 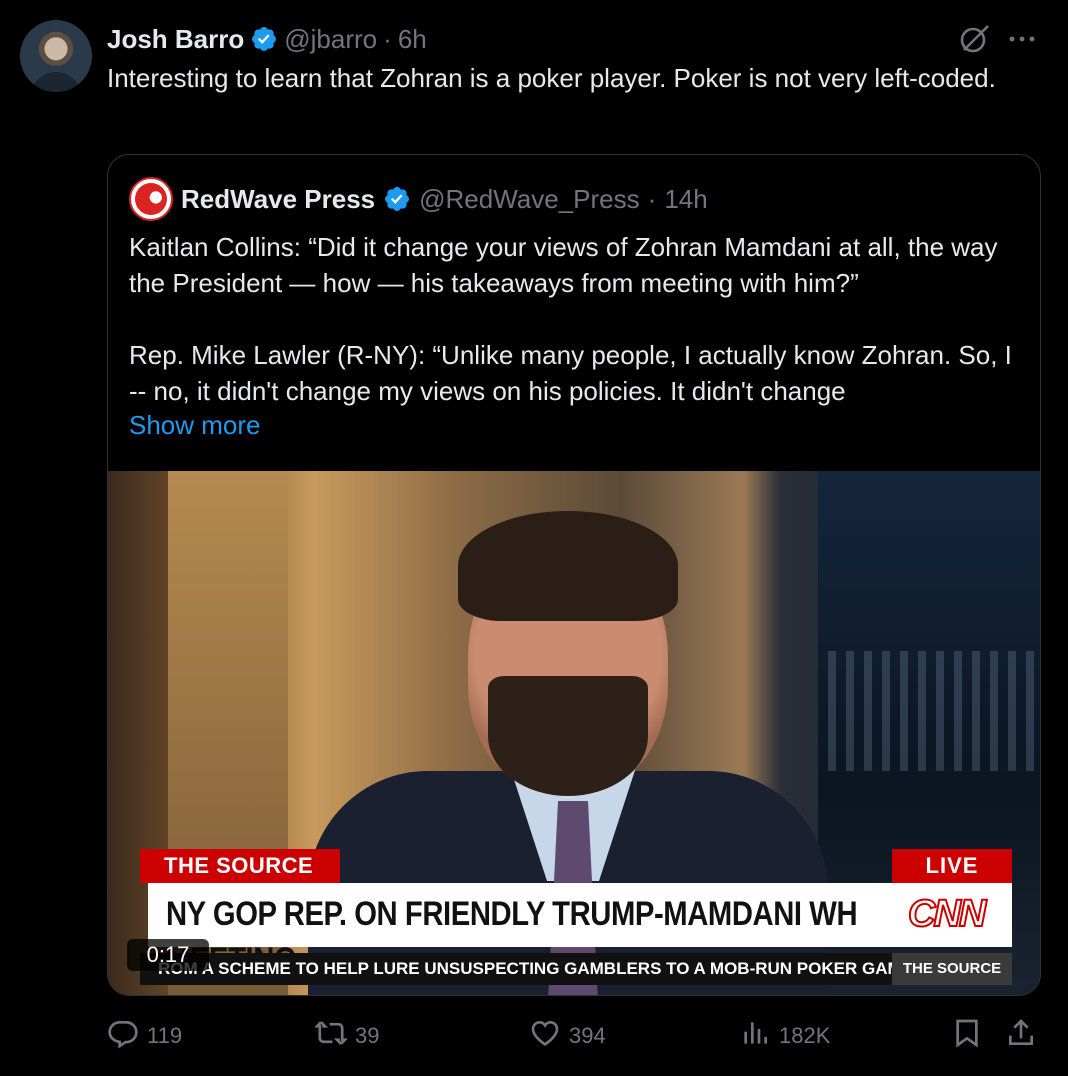 I want to click on quoted-header: RedWave Press @RedWave_Press · 14h, so click(x=418, y=199).